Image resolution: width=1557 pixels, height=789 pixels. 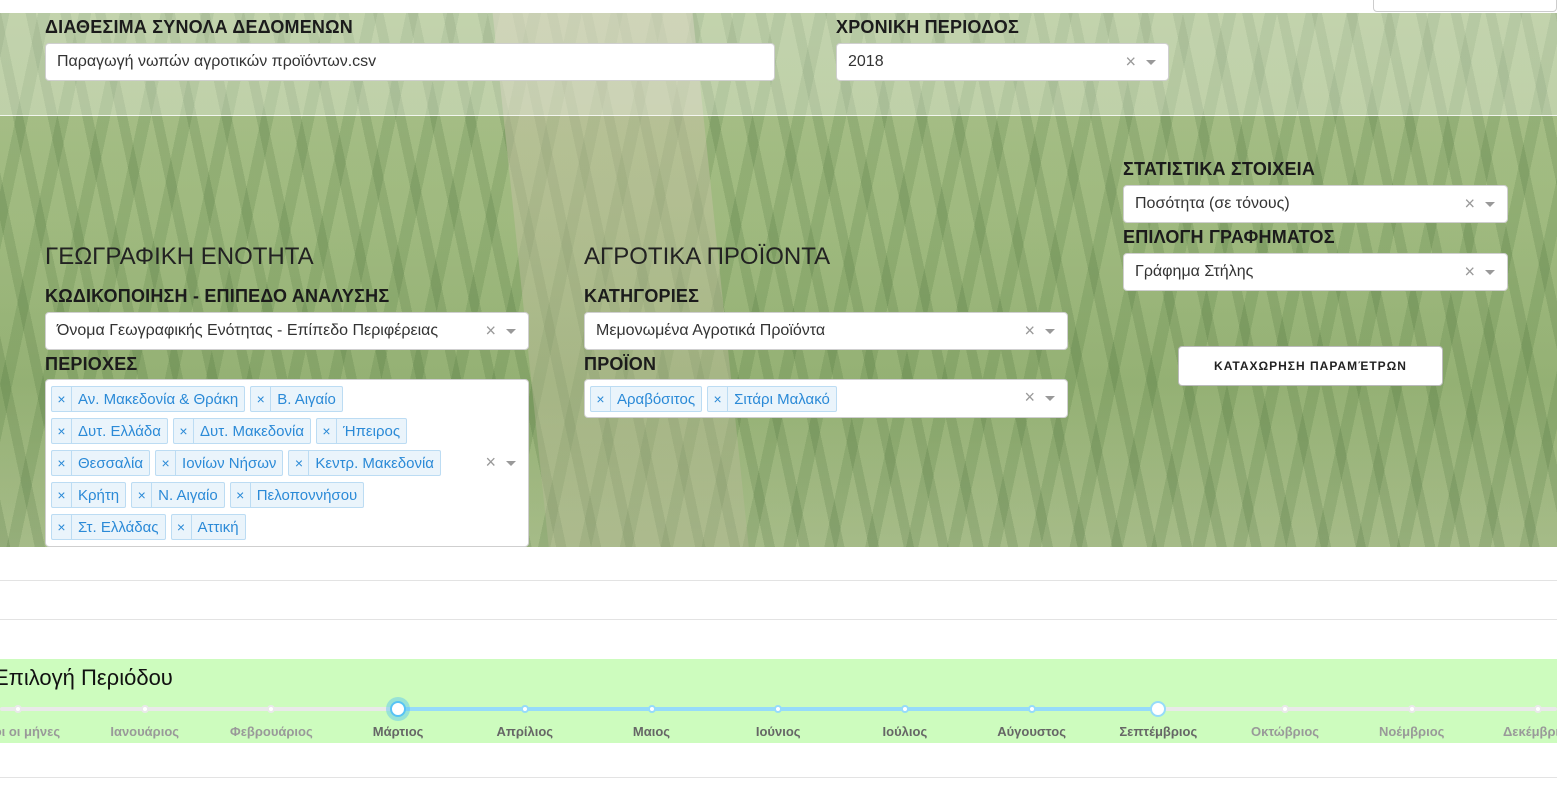 I want to click on month-mark: Ιούνιος, so click(x=778, y=731).